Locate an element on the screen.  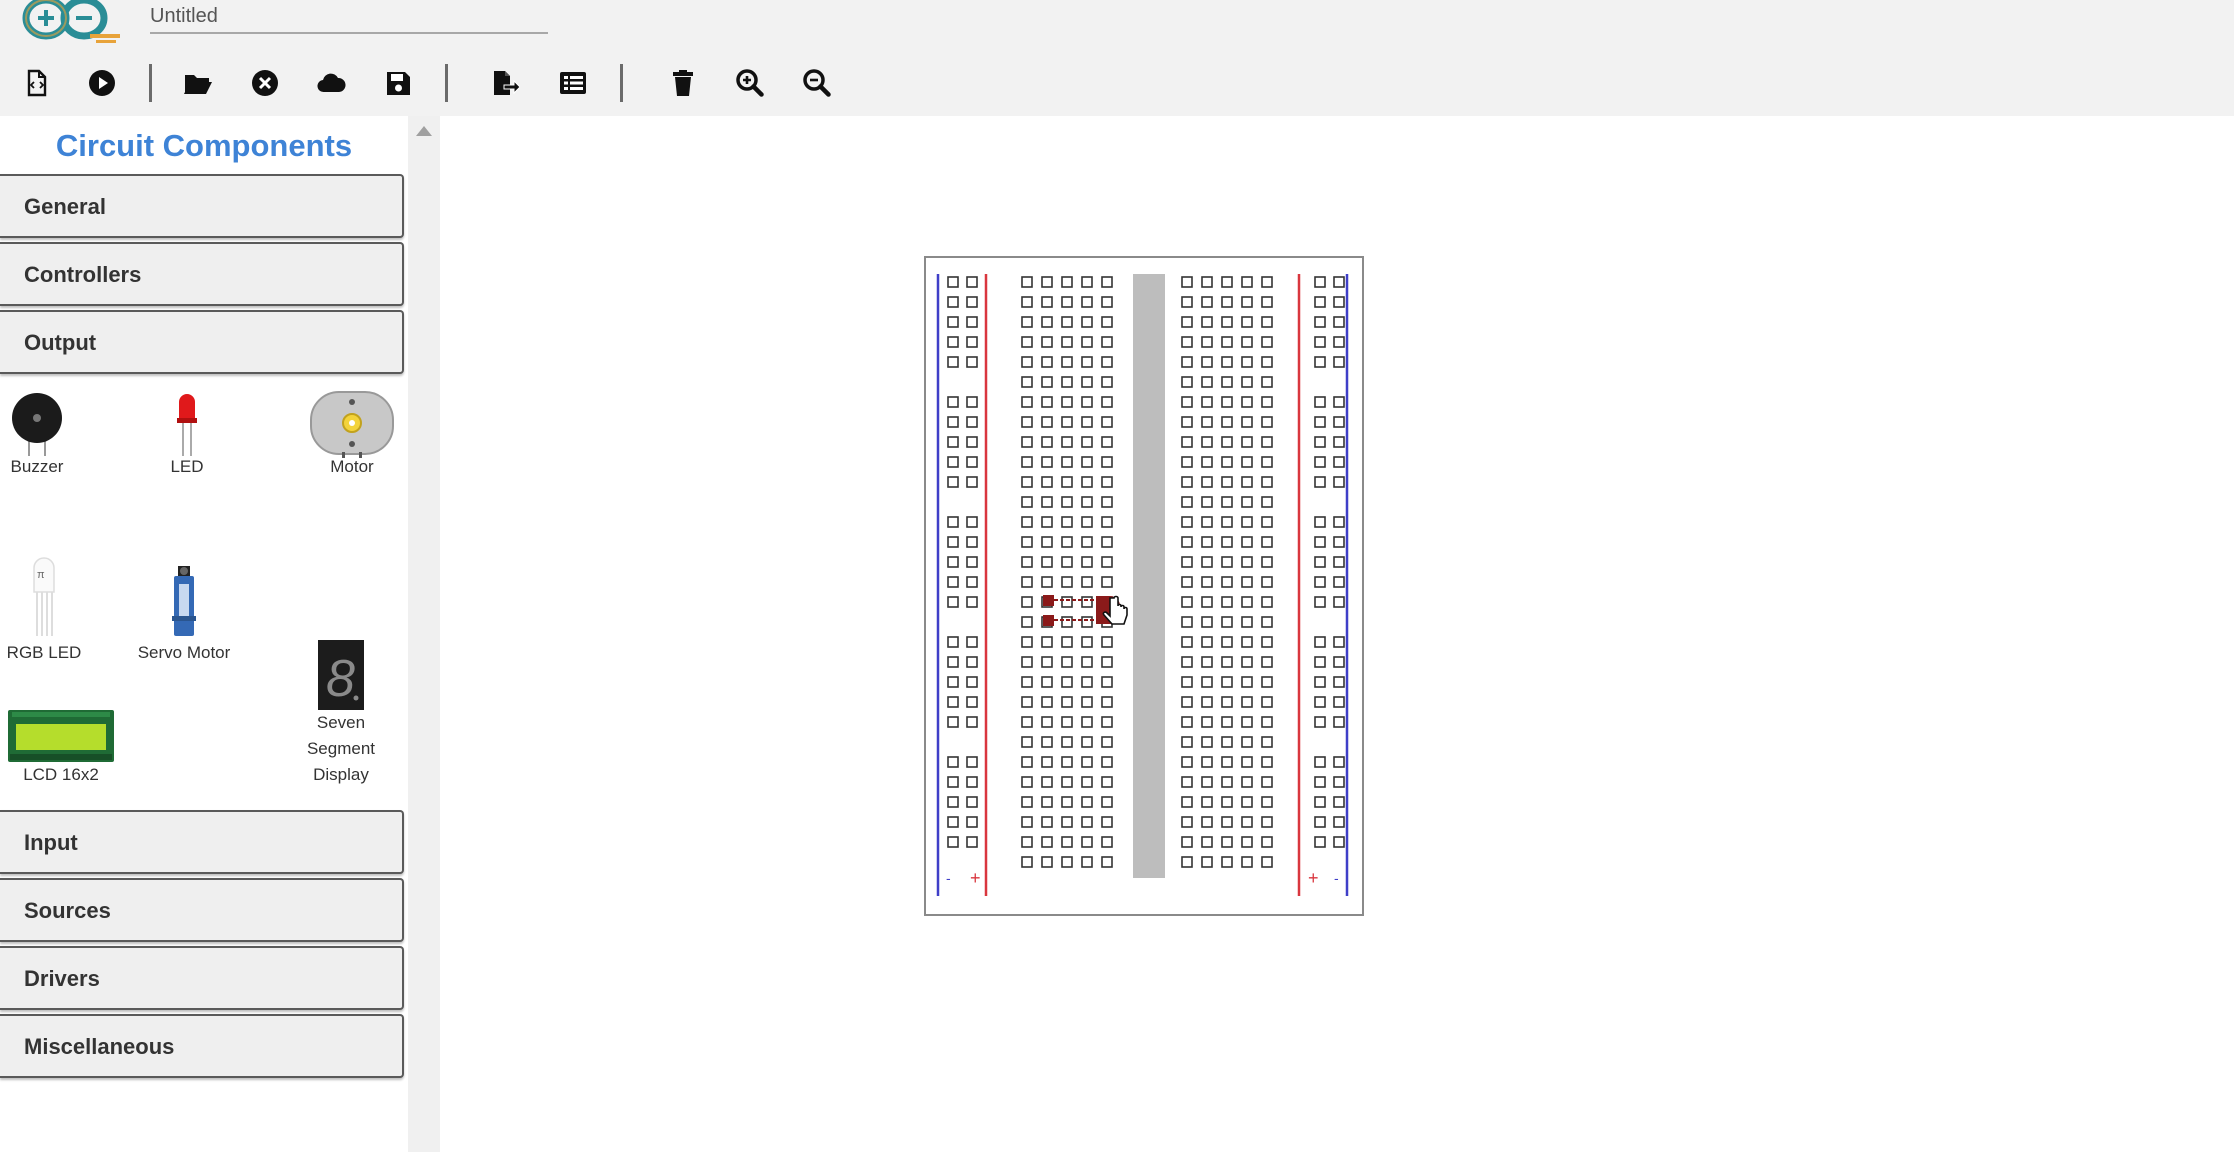
delete-button is located at coordinates (683, 83).